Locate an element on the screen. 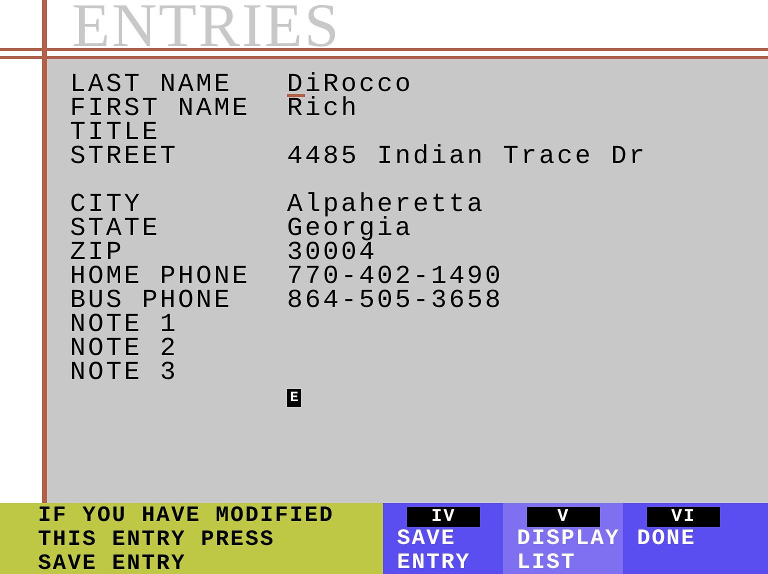 The height and width of the screenshot is (574, 768). field-label: TITLE is located at coordinates (115, 132).